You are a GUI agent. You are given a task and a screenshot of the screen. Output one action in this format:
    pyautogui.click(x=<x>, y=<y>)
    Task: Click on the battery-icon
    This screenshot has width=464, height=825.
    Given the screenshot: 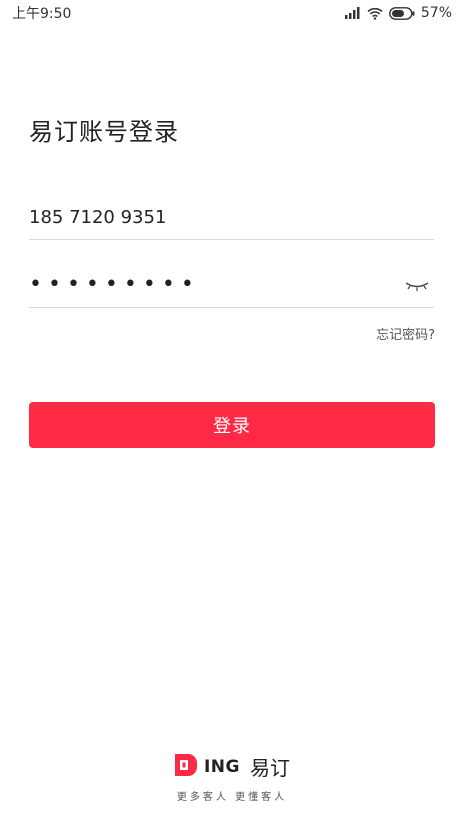 What is the action you would take?
    pyautogui.click(x=401, y=13)
    